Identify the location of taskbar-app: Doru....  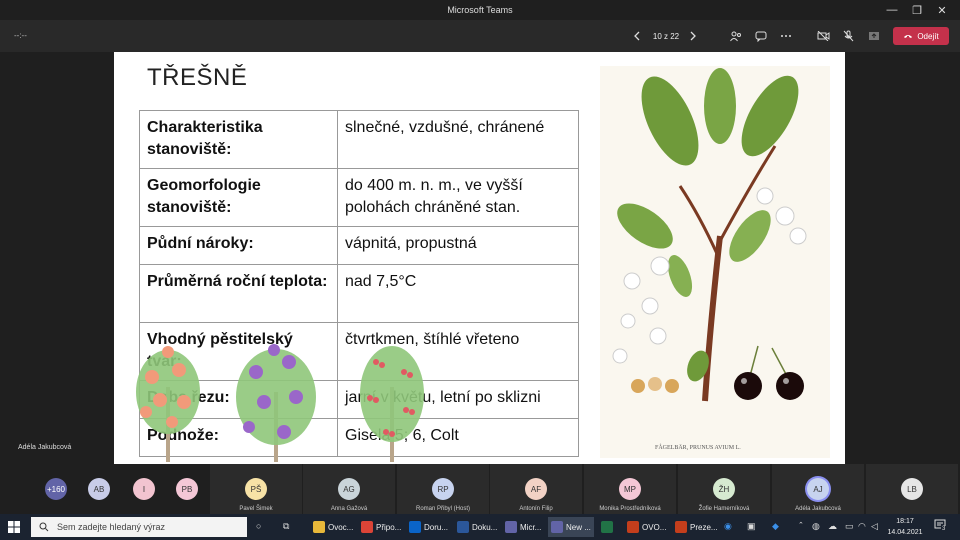
(428, 527).